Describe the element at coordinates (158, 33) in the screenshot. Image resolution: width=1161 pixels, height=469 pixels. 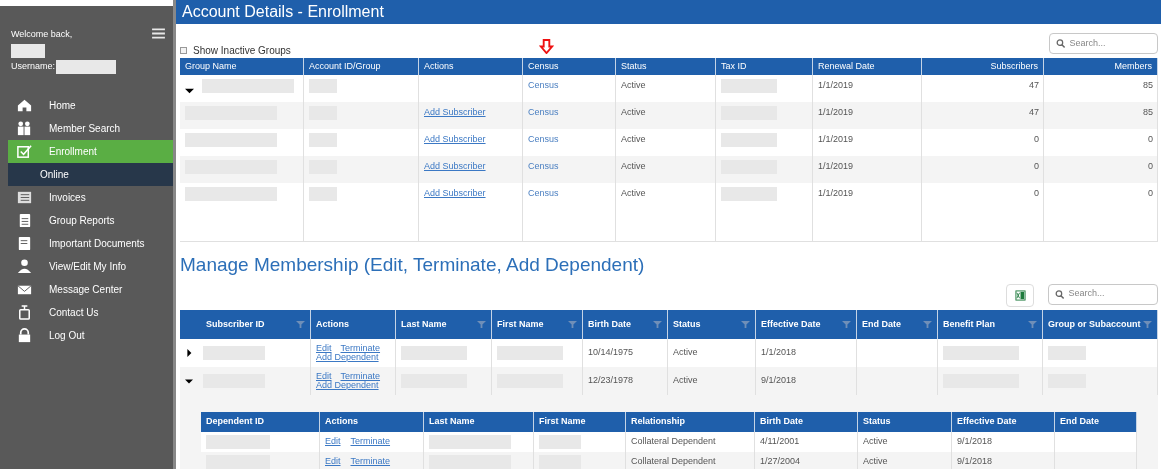
I see `menu-icon` at that location.